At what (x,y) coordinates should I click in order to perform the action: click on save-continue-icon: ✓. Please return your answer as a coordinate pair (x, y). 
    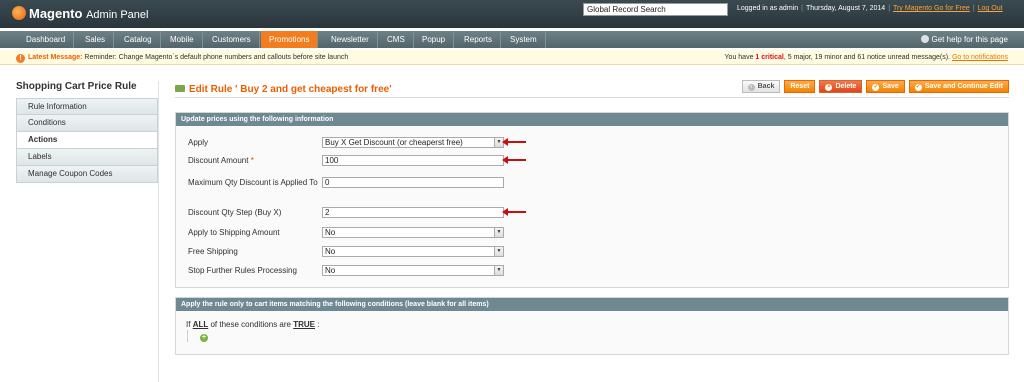
    Looking at the image, I should click on (918, 87).